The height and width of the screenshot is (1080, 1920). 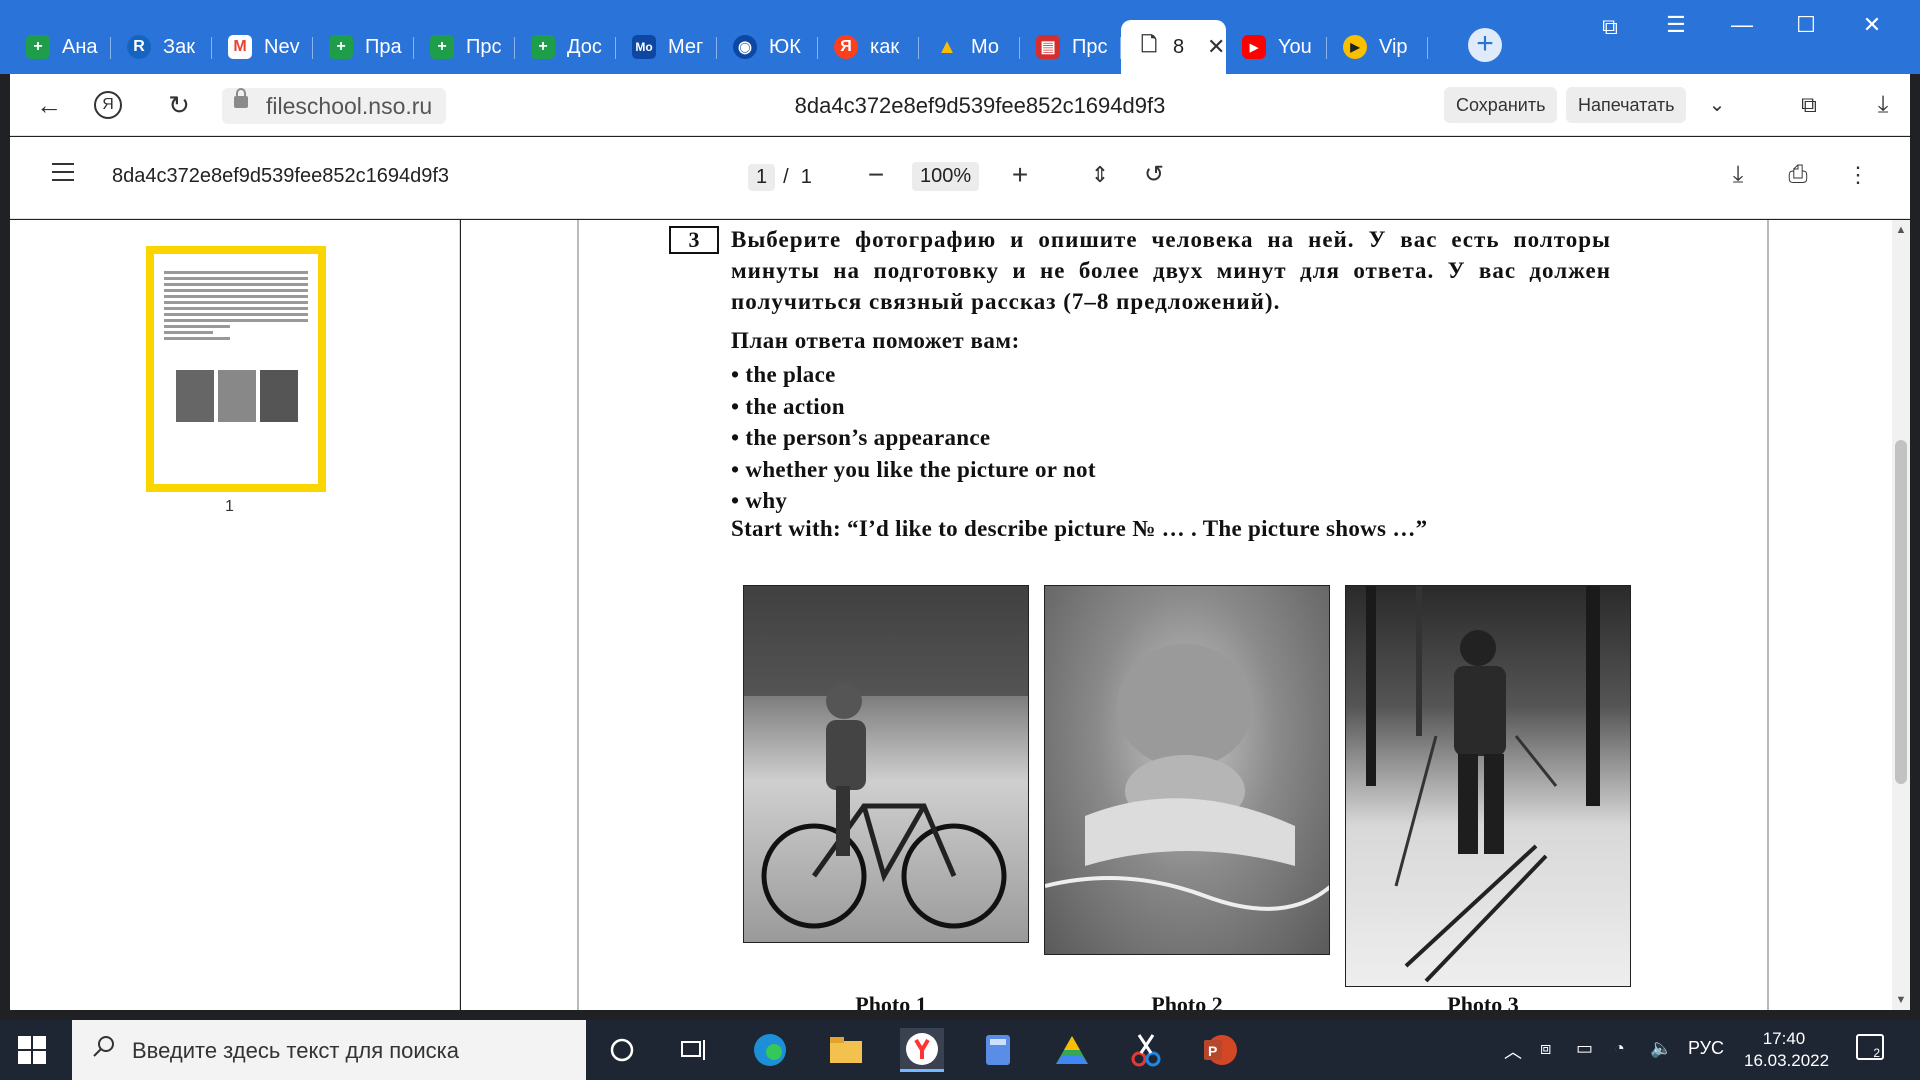 What do you see at coordinates (1501, 105) in the screenshot?
I see `save-button: Сохранить` at bounding box center [1501, 105].